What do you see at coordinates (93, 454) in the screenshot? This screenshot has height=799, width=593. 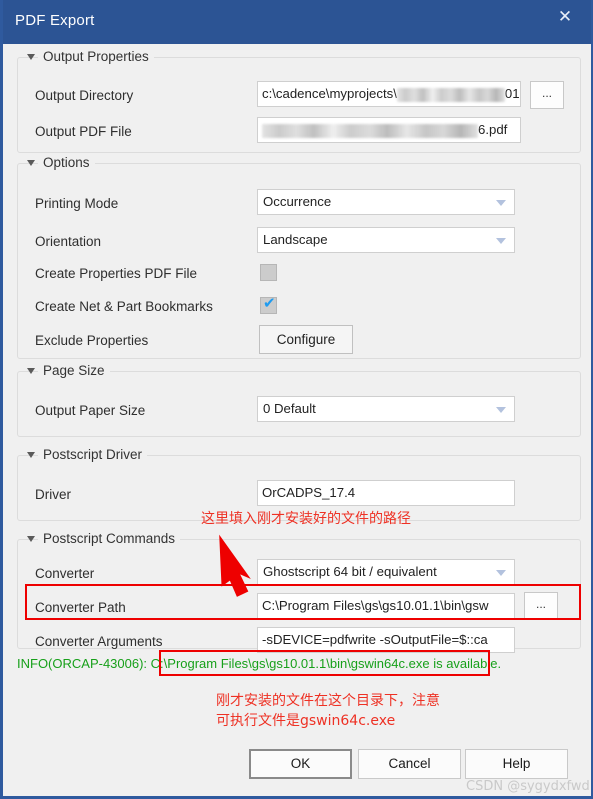 I see `group-title-postscript-driver: Postscript Driver` at bounding box center [93, 454].